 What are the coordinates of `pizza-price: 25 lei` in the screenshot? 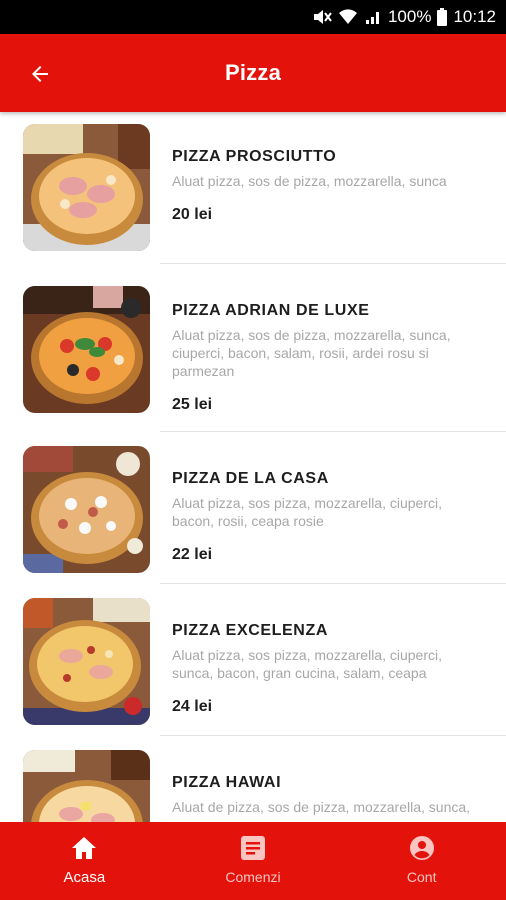 It's located at (192, 404).